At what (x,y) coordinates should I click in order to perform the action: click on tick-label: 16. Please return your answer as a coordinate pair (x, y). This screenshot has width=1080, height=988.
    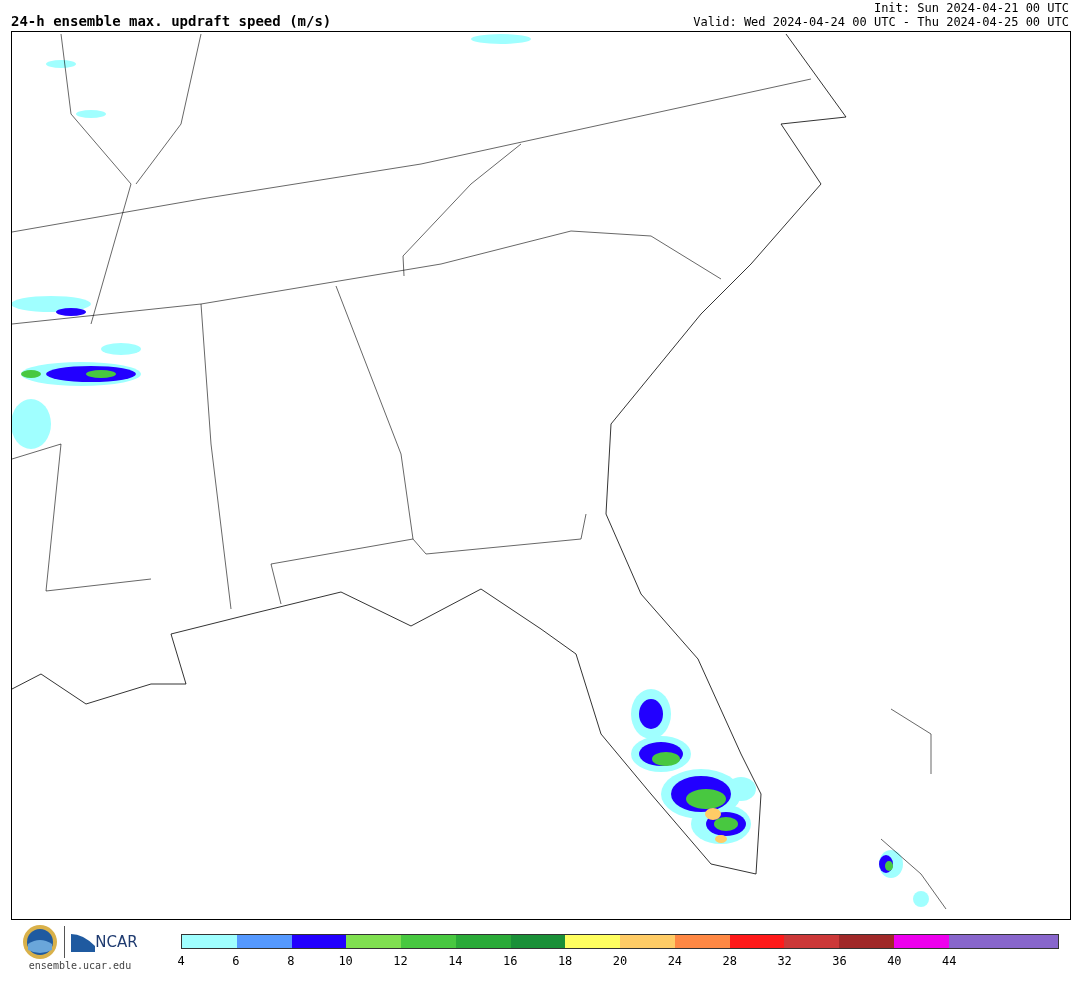
    Looking at the image, I should click on (510, 961).